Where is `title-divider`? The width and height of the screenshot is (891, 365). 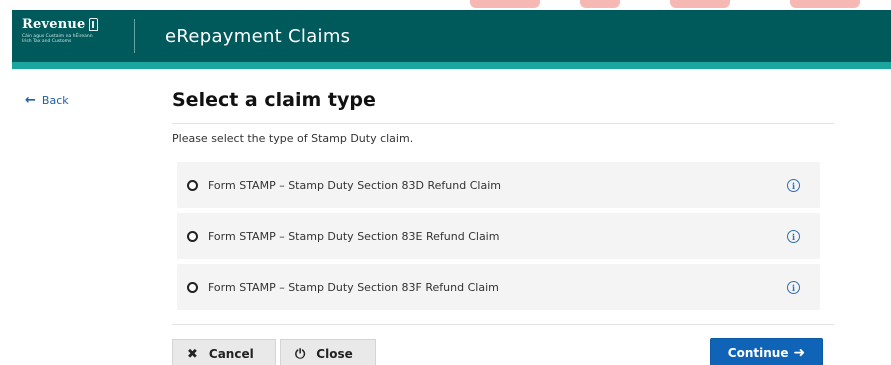
title-divider is located at coordinates (503, 123).